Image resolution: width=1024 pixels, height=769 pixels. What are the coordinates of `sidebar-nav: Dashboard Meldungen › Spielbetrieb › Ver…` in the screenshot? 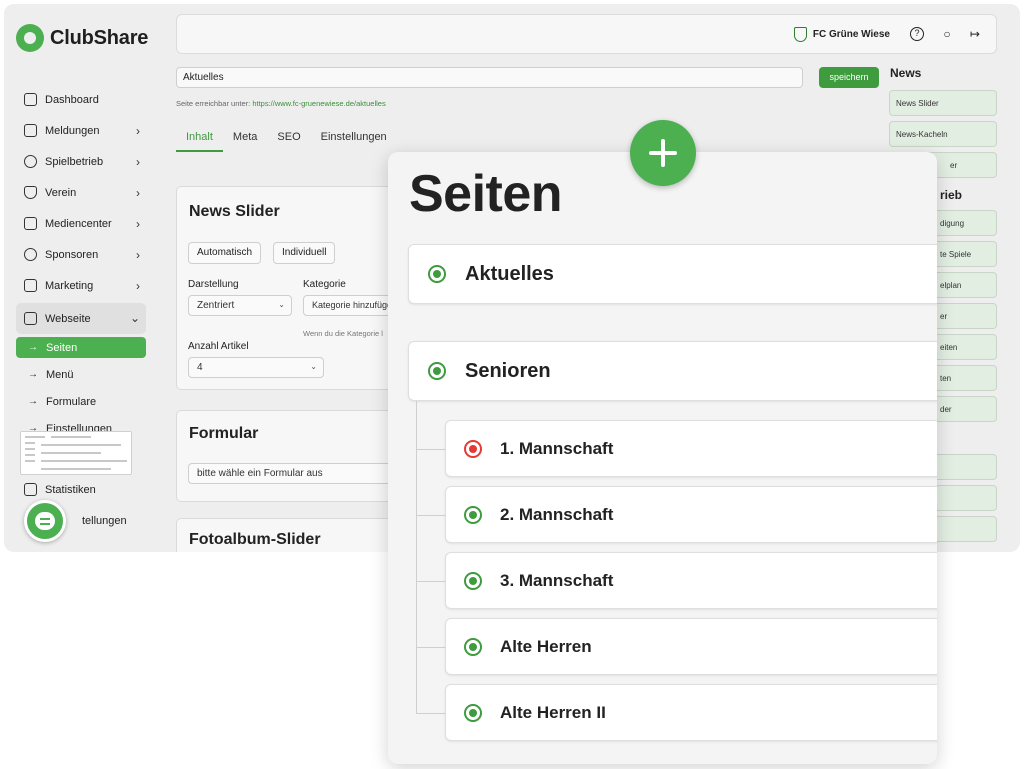 It's located at (81, 263).